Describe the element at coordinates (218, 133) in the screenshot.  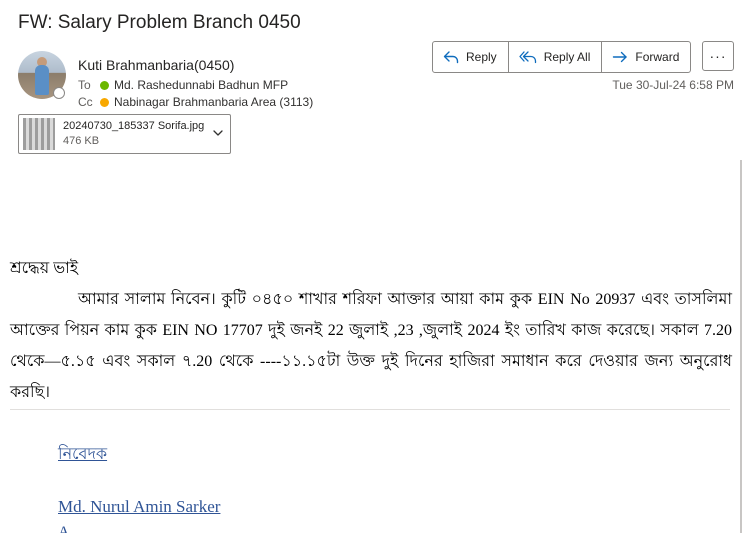
I see `chevron-down-icon` at that location.